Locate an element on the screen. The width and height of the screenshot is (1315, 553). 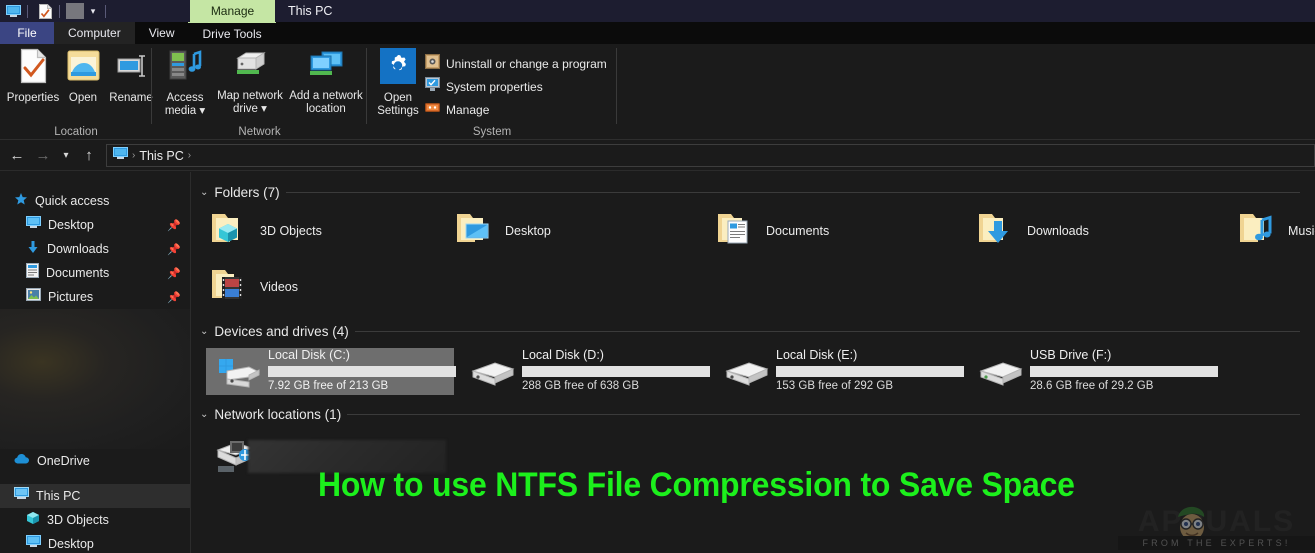
qat-extra-button is located at coordinates (75, 11).